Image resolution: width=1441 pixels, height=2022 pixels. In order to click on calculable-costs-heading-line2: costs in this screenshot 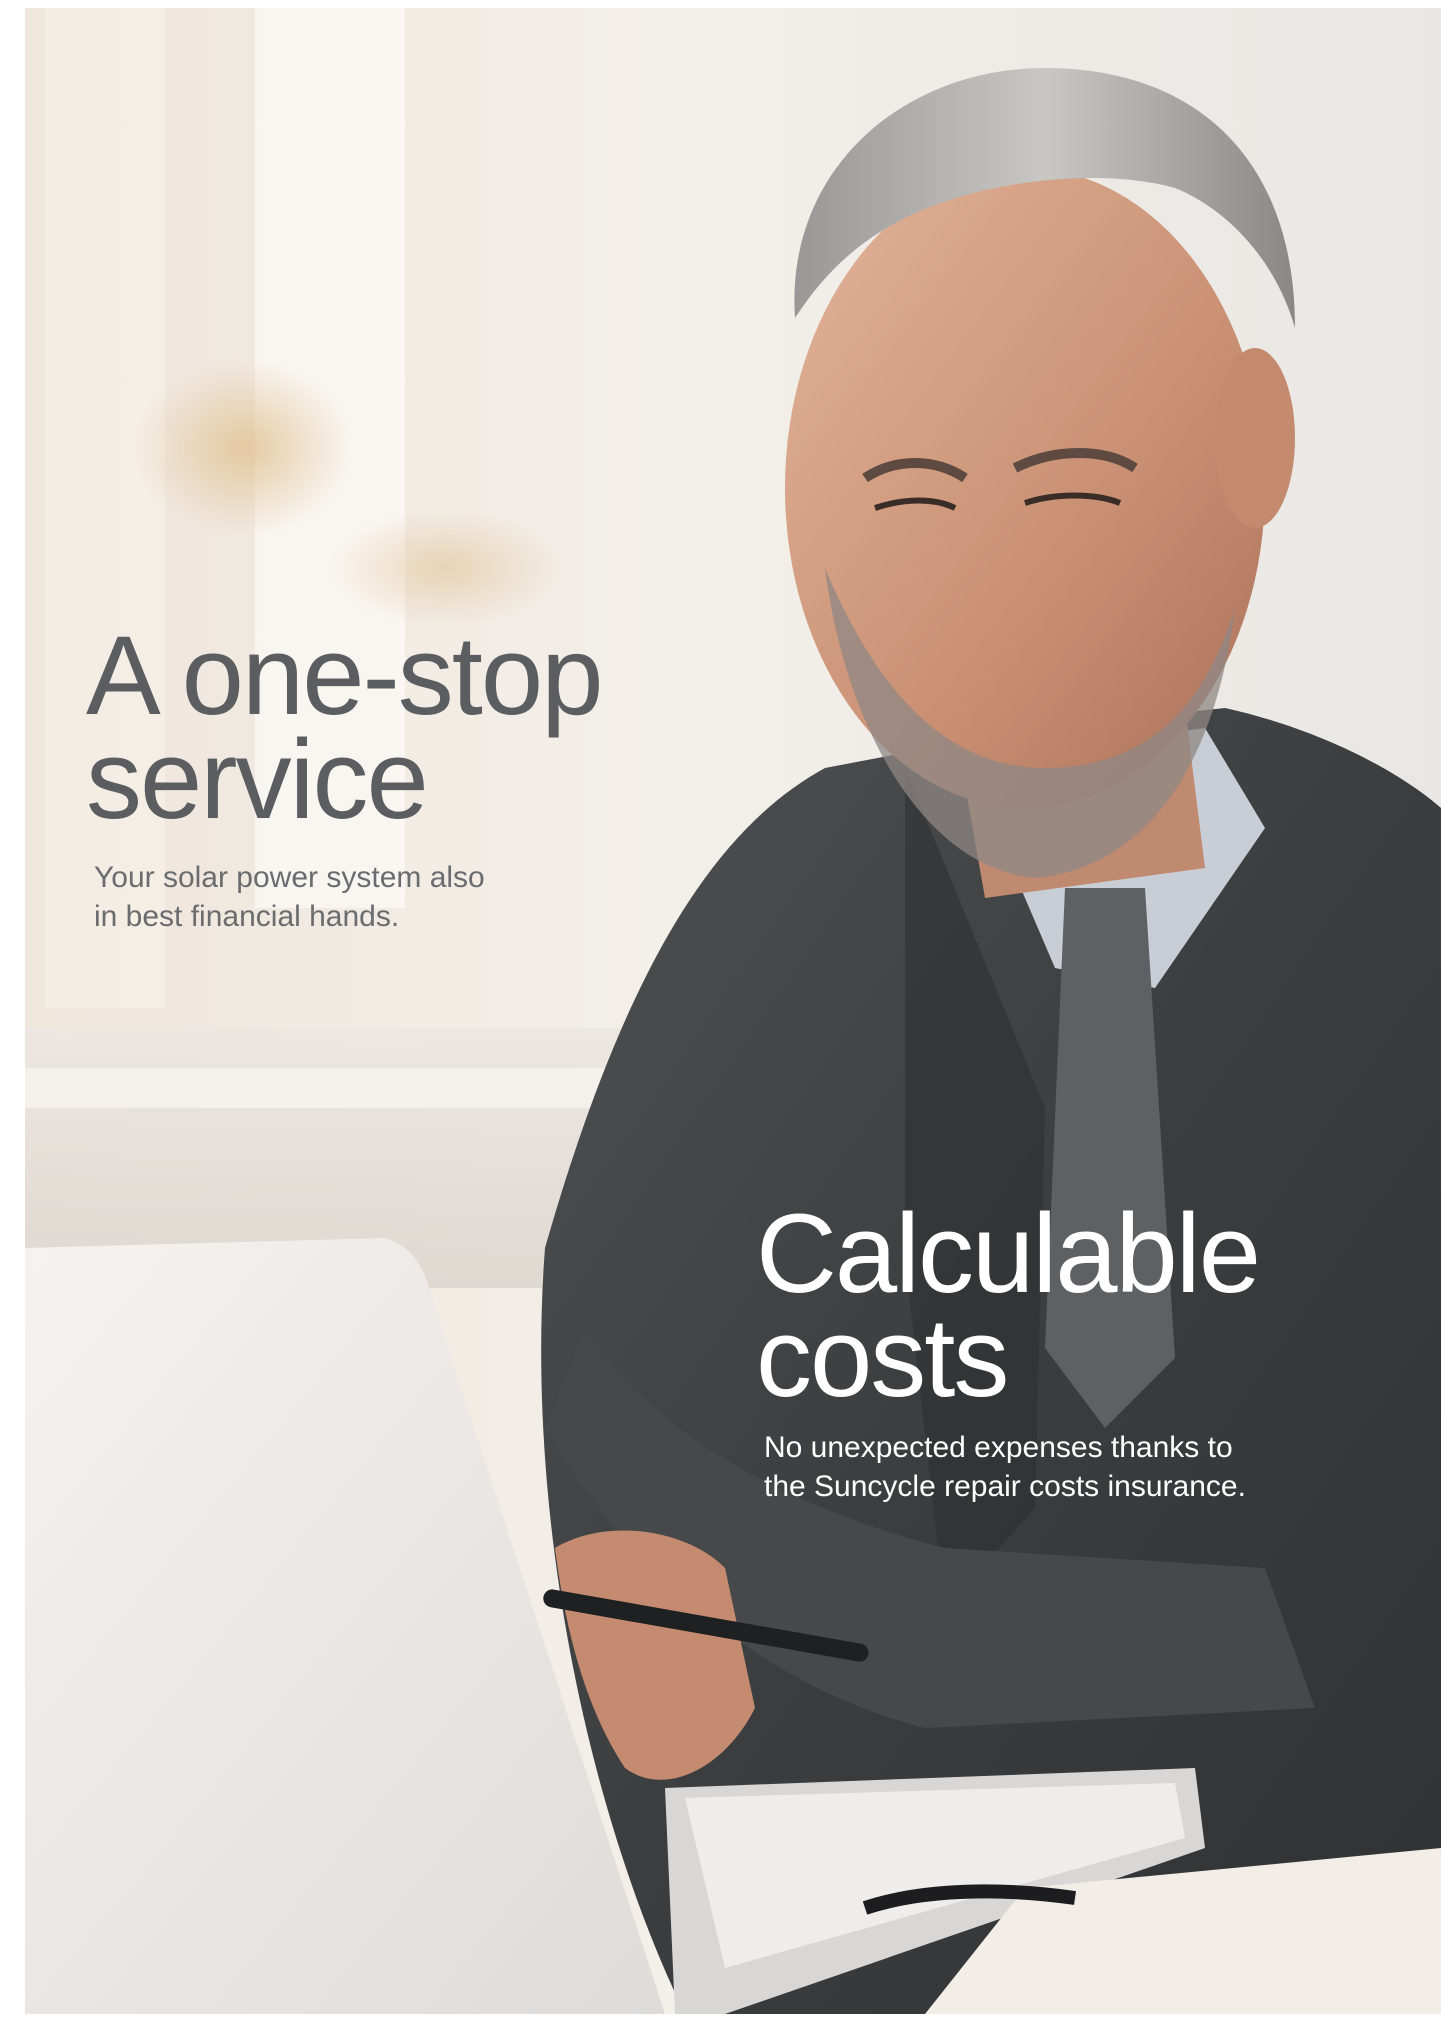, I will do `click(882, 1358)`.